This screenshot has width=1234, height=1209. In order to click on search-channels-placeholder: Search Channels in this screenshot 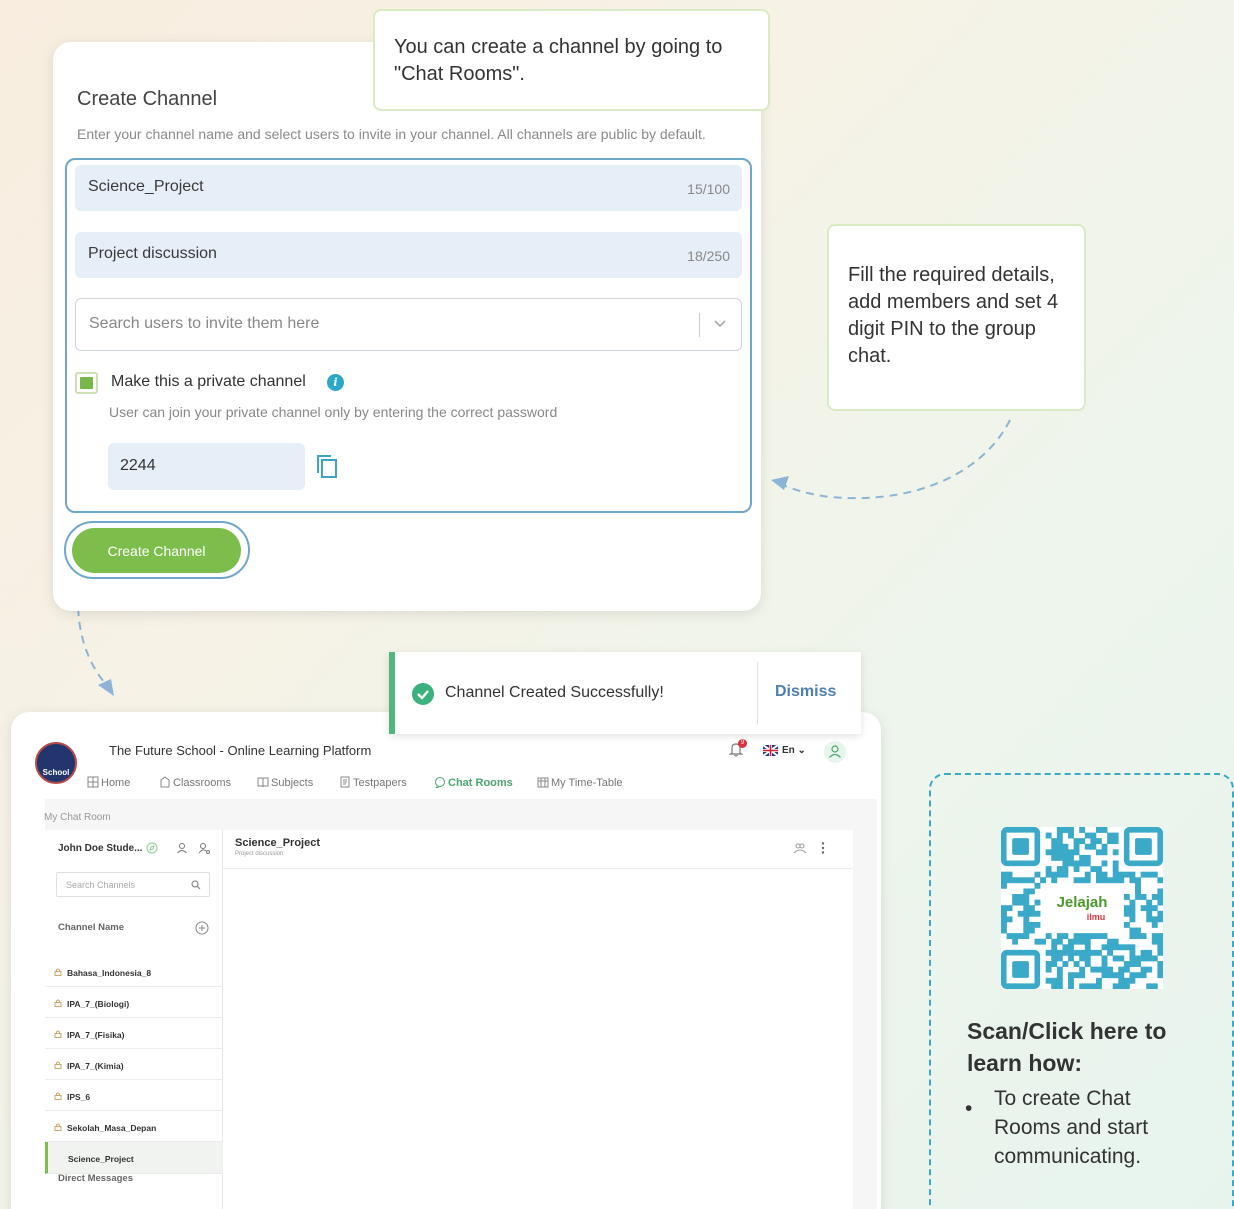, I will do `click(101, 885)`.